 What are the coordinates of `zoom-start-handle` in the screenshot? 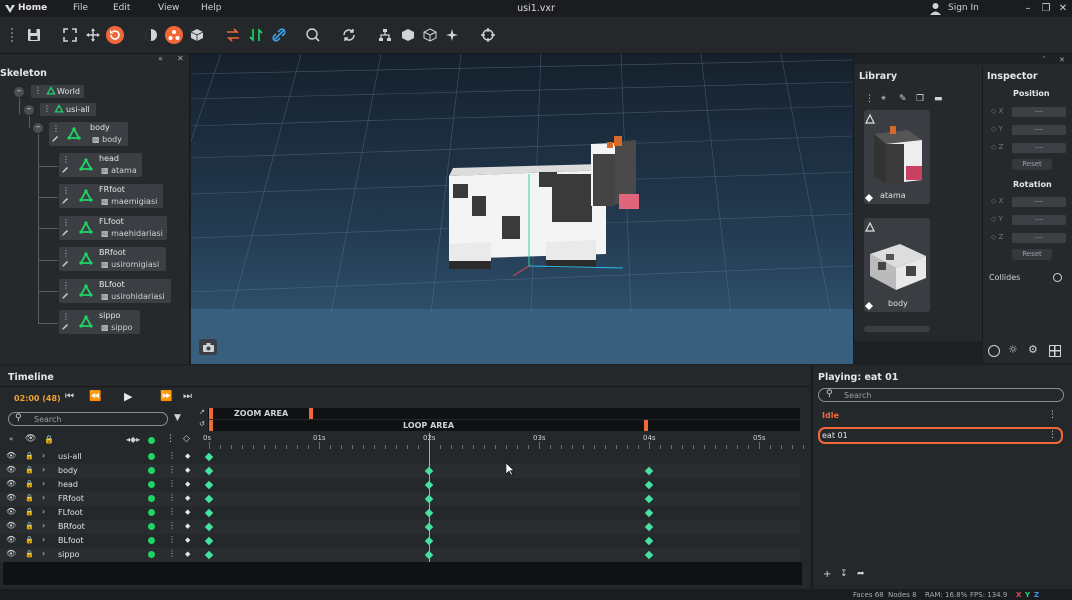 It's located at (211, 413).